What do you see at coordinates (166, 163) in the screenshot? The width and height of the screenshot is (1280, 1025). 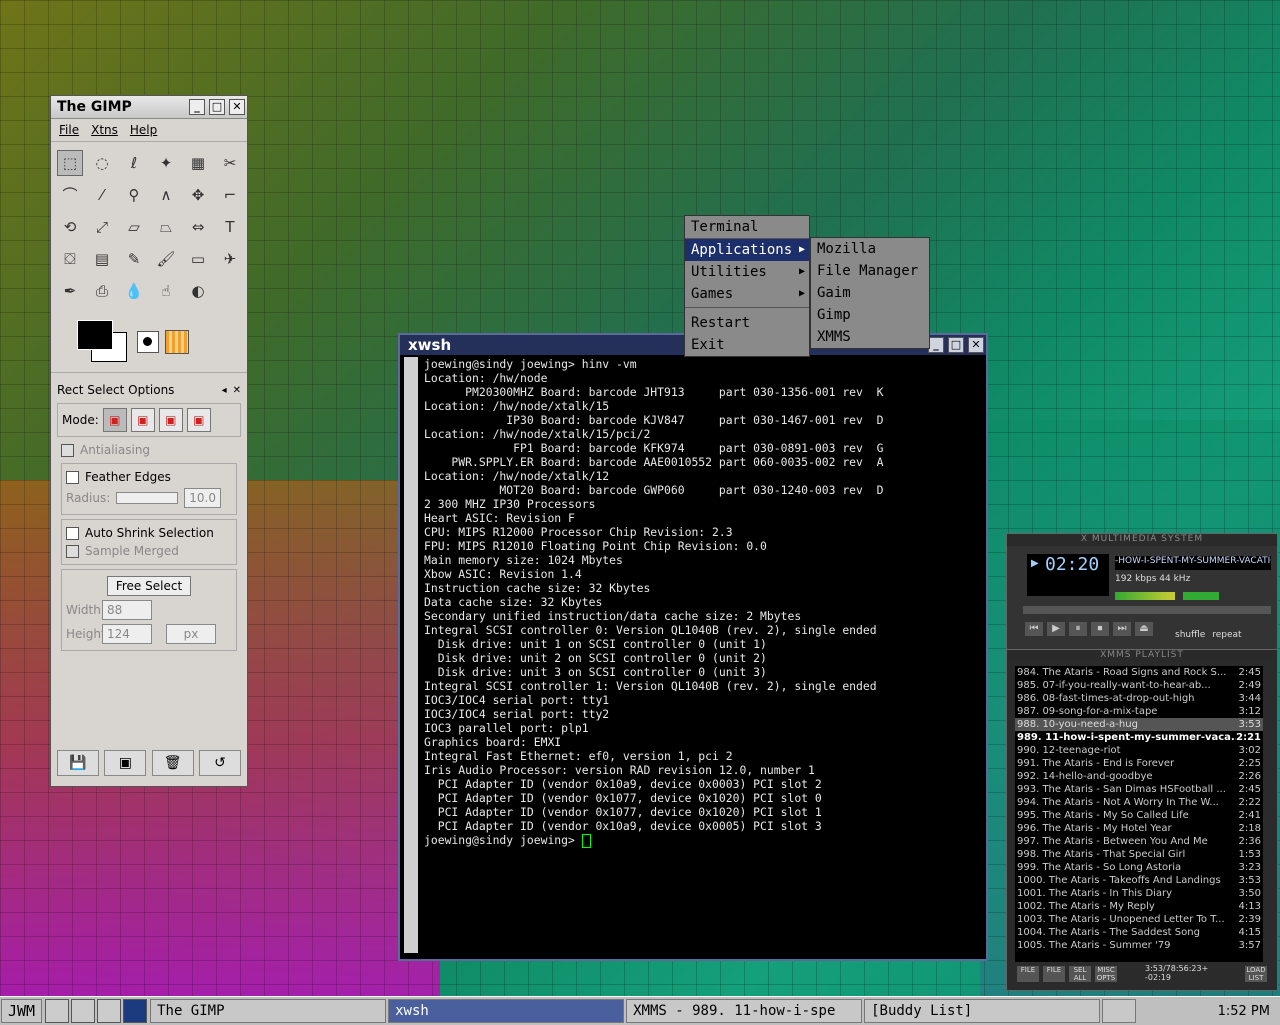 I see `magic-wand-icon: ✦` at bounding box center [166, 163].